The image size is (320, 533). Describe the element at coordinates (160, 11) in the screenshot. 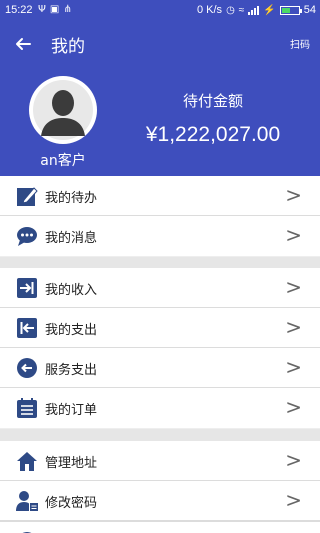

I see `status-bar: 15:22 Ψ ▣ ⋔ 0 K/s ◷ ≈ ⚡ 54` at that location.